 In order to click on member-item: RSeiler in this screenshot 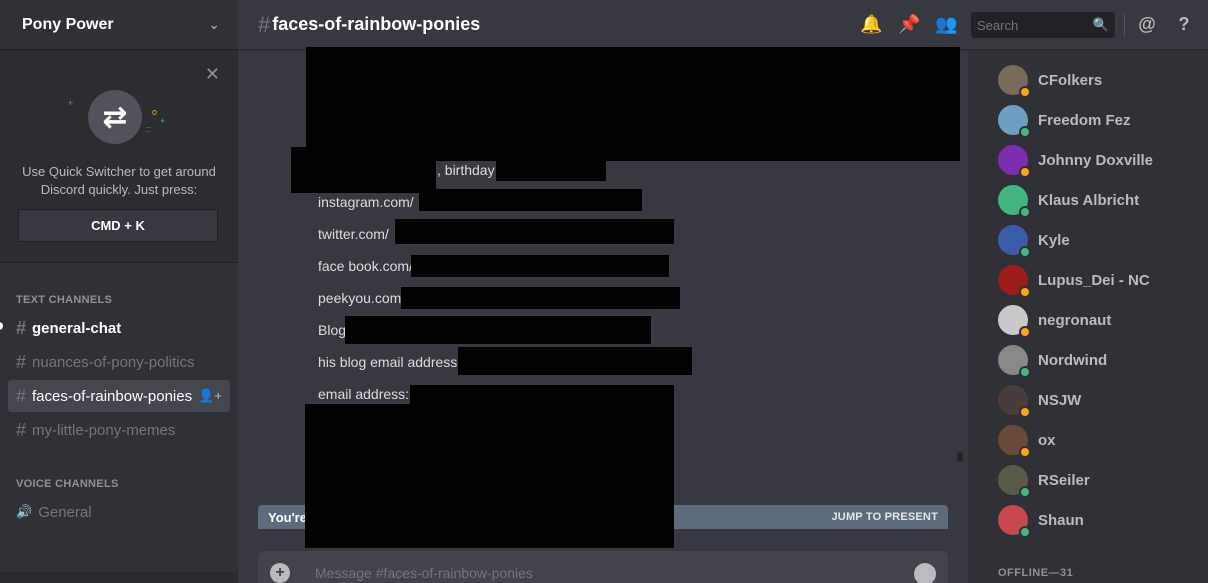, I will do `click(1044, 481)`.